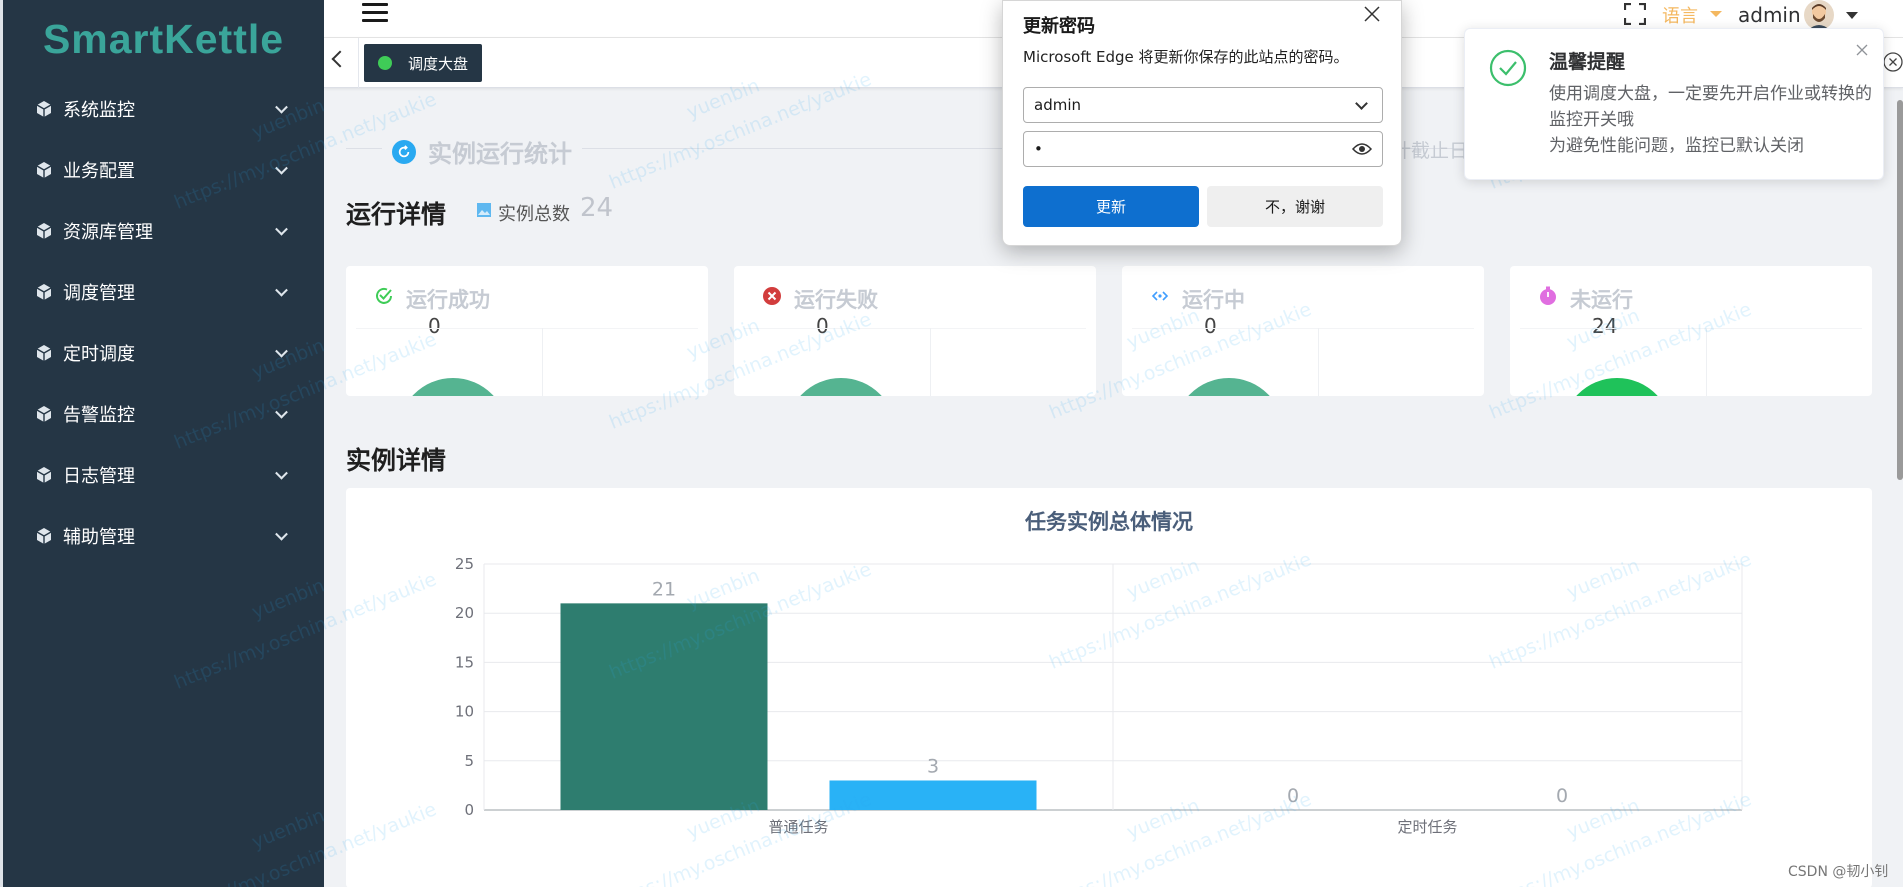 Image resolution: width=1903 pixels, height=887 pixels. I want to click on fullscreen-icon, so click(1635, 14).